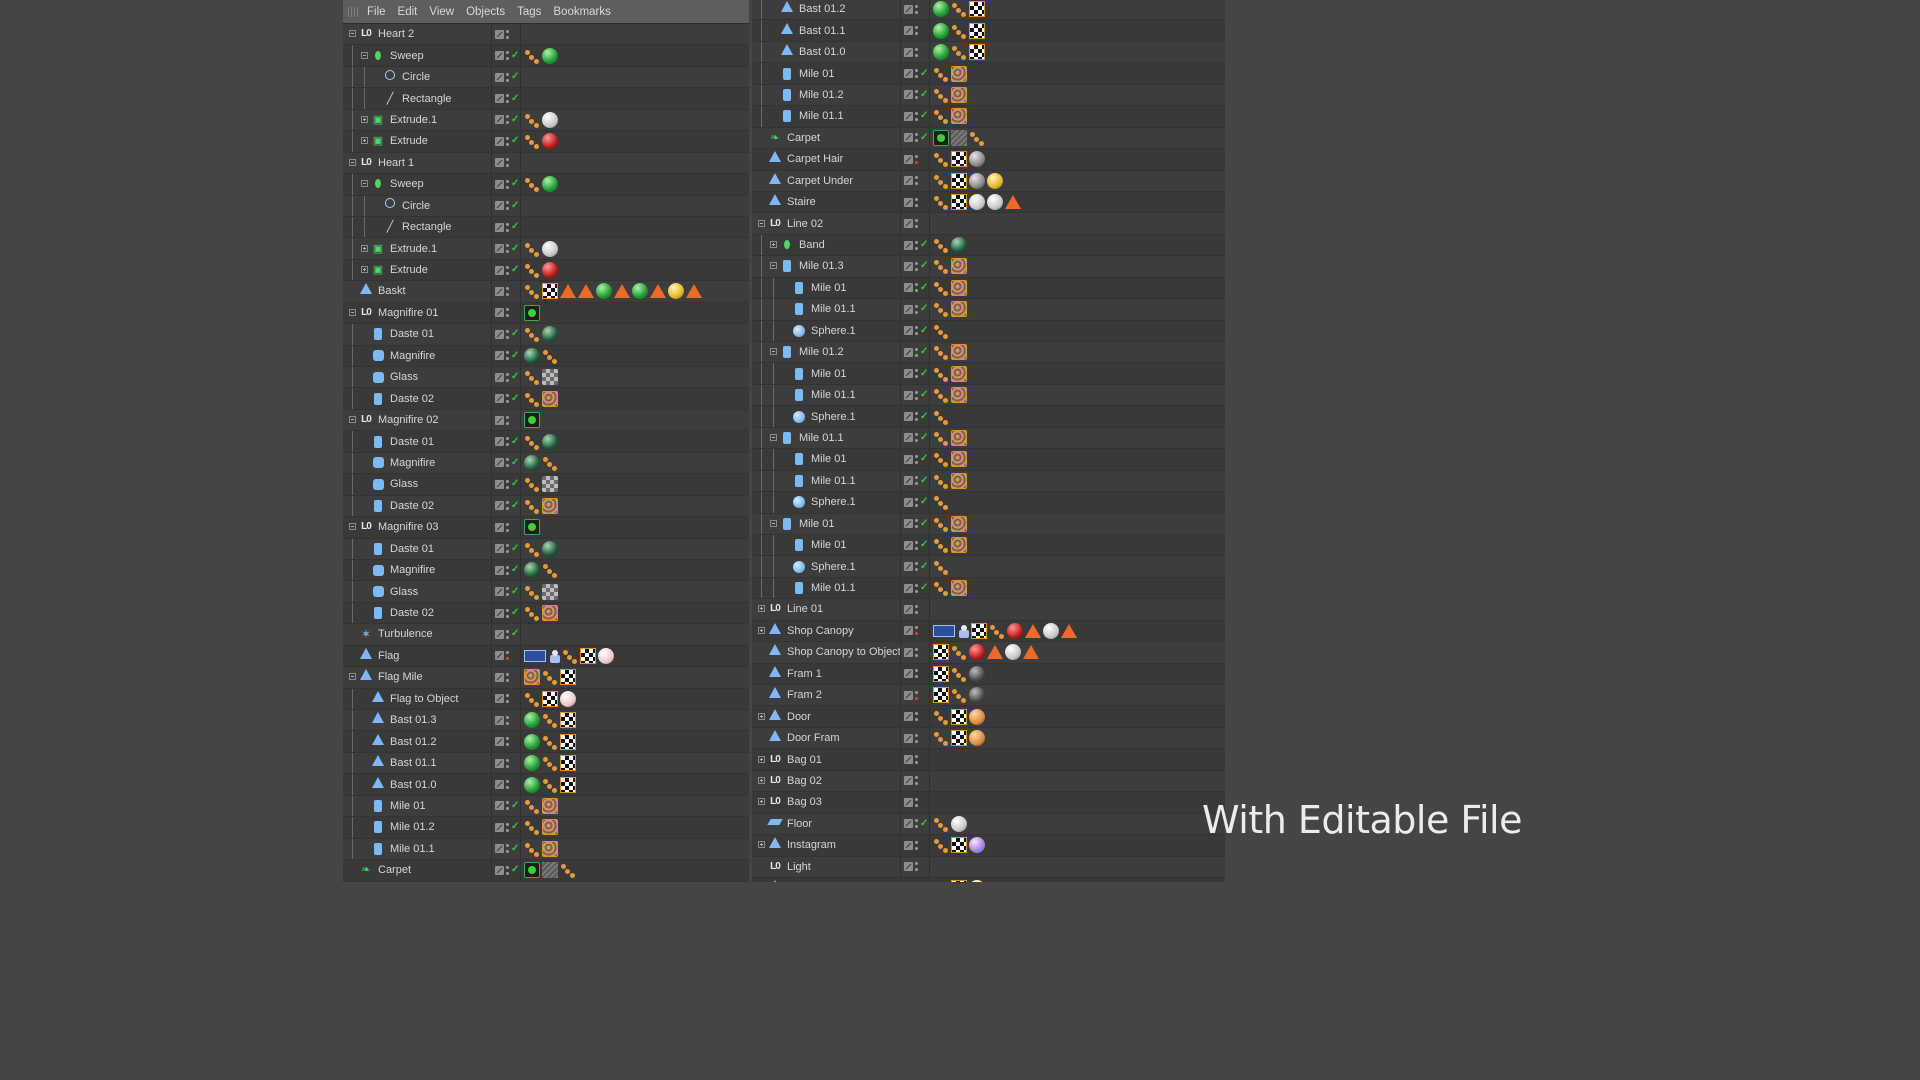  I want to click on object-tree-cell: ╱ Rectangle, so click(417, 227).